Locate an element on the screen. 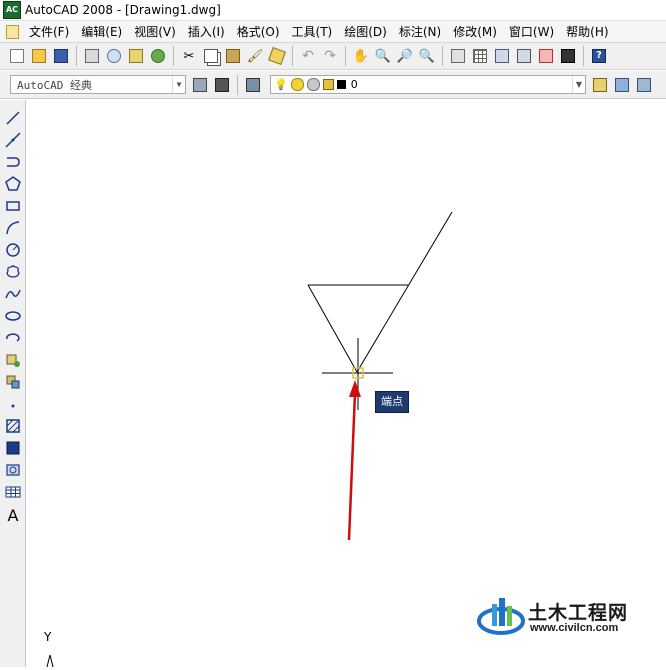 The width and height of the screenshot is (666, 670). spline-icon is located at coordinates (13, 294).